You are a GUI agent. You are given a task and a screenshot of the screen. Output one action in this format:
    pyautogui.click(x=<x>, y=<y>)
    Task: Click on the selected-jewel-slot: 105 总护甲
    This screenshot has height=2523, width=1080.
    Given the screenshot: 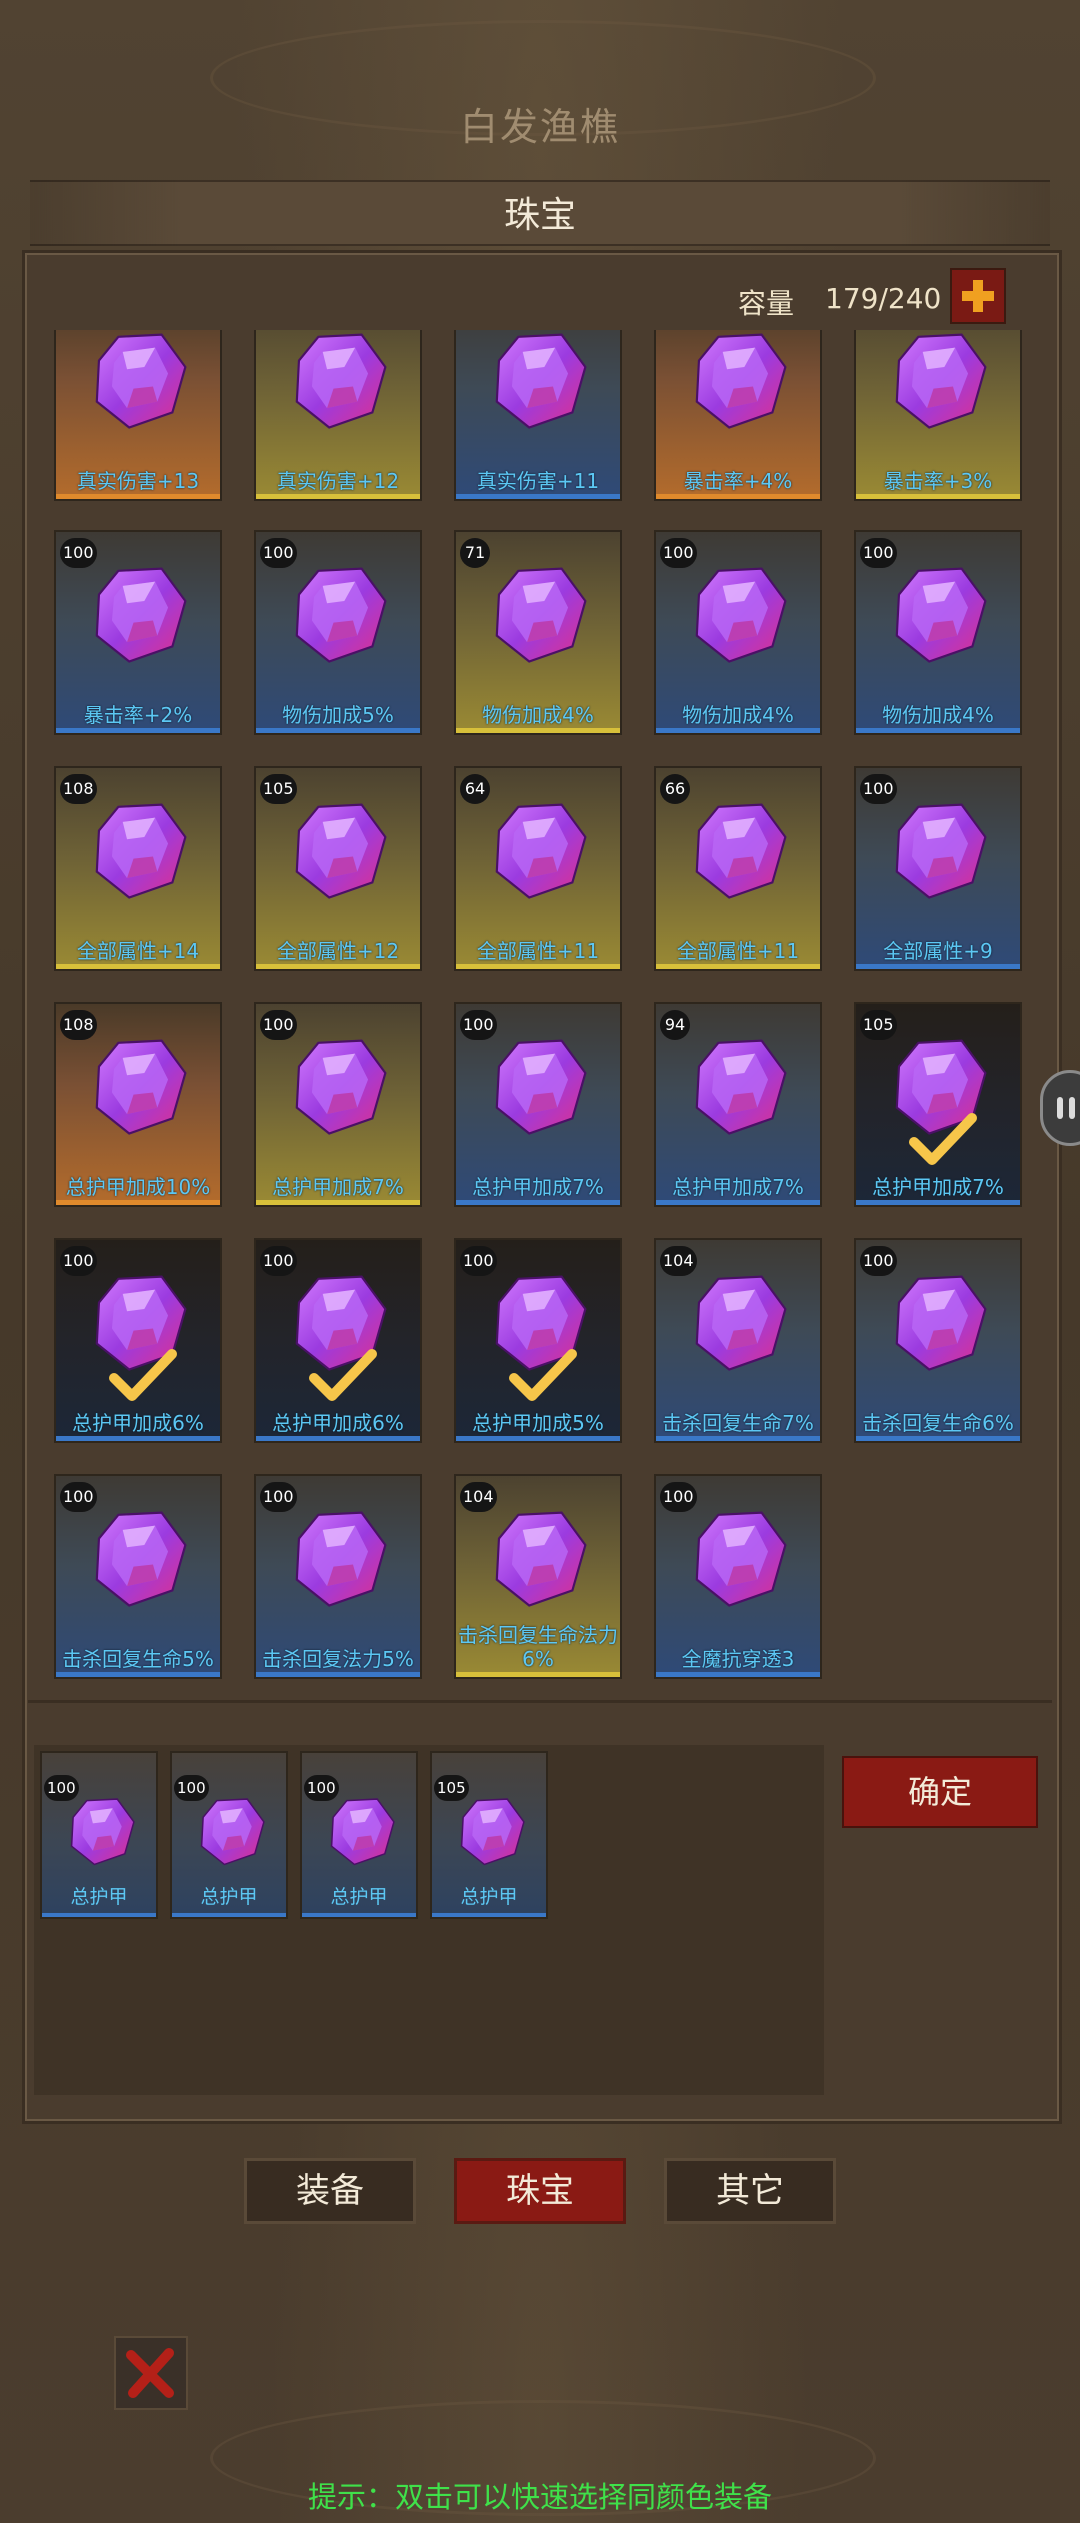 What is the action you would take?
    pyautogui.click(x=489, y=1835)
    